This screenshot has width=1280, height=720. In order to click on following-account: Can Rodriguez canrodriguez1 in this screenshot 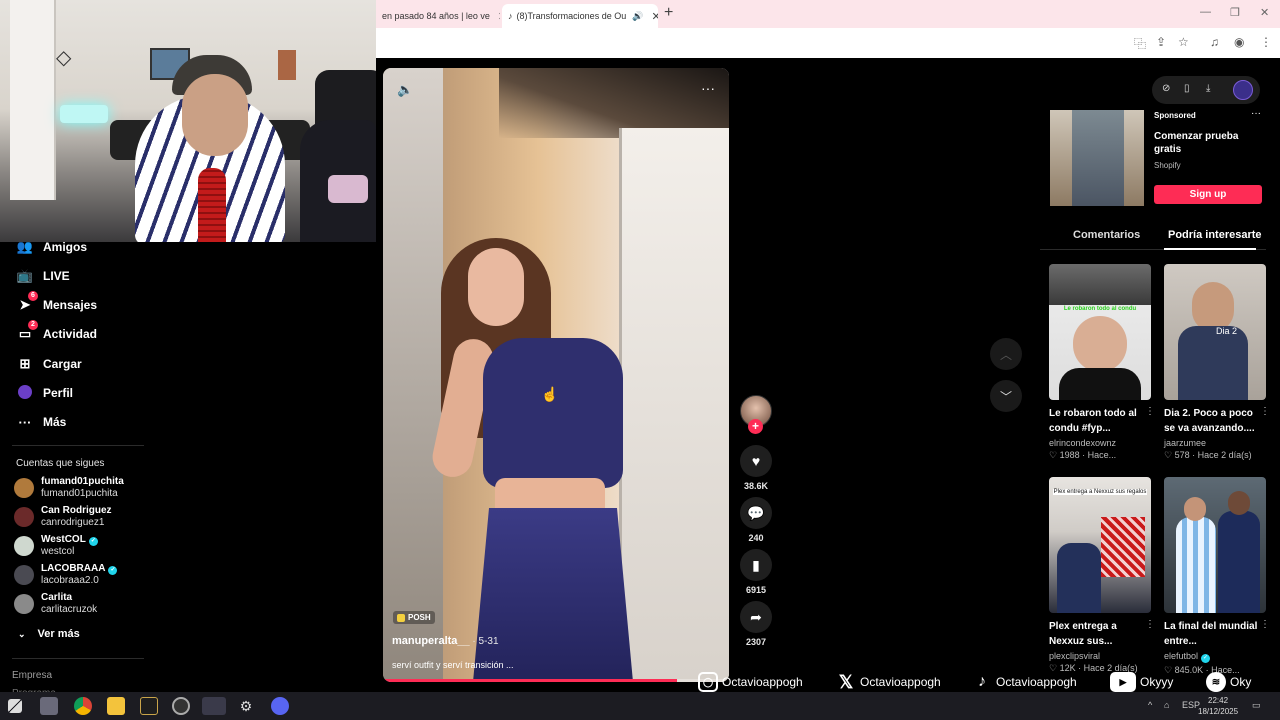, I will do `click(63, 517)`.